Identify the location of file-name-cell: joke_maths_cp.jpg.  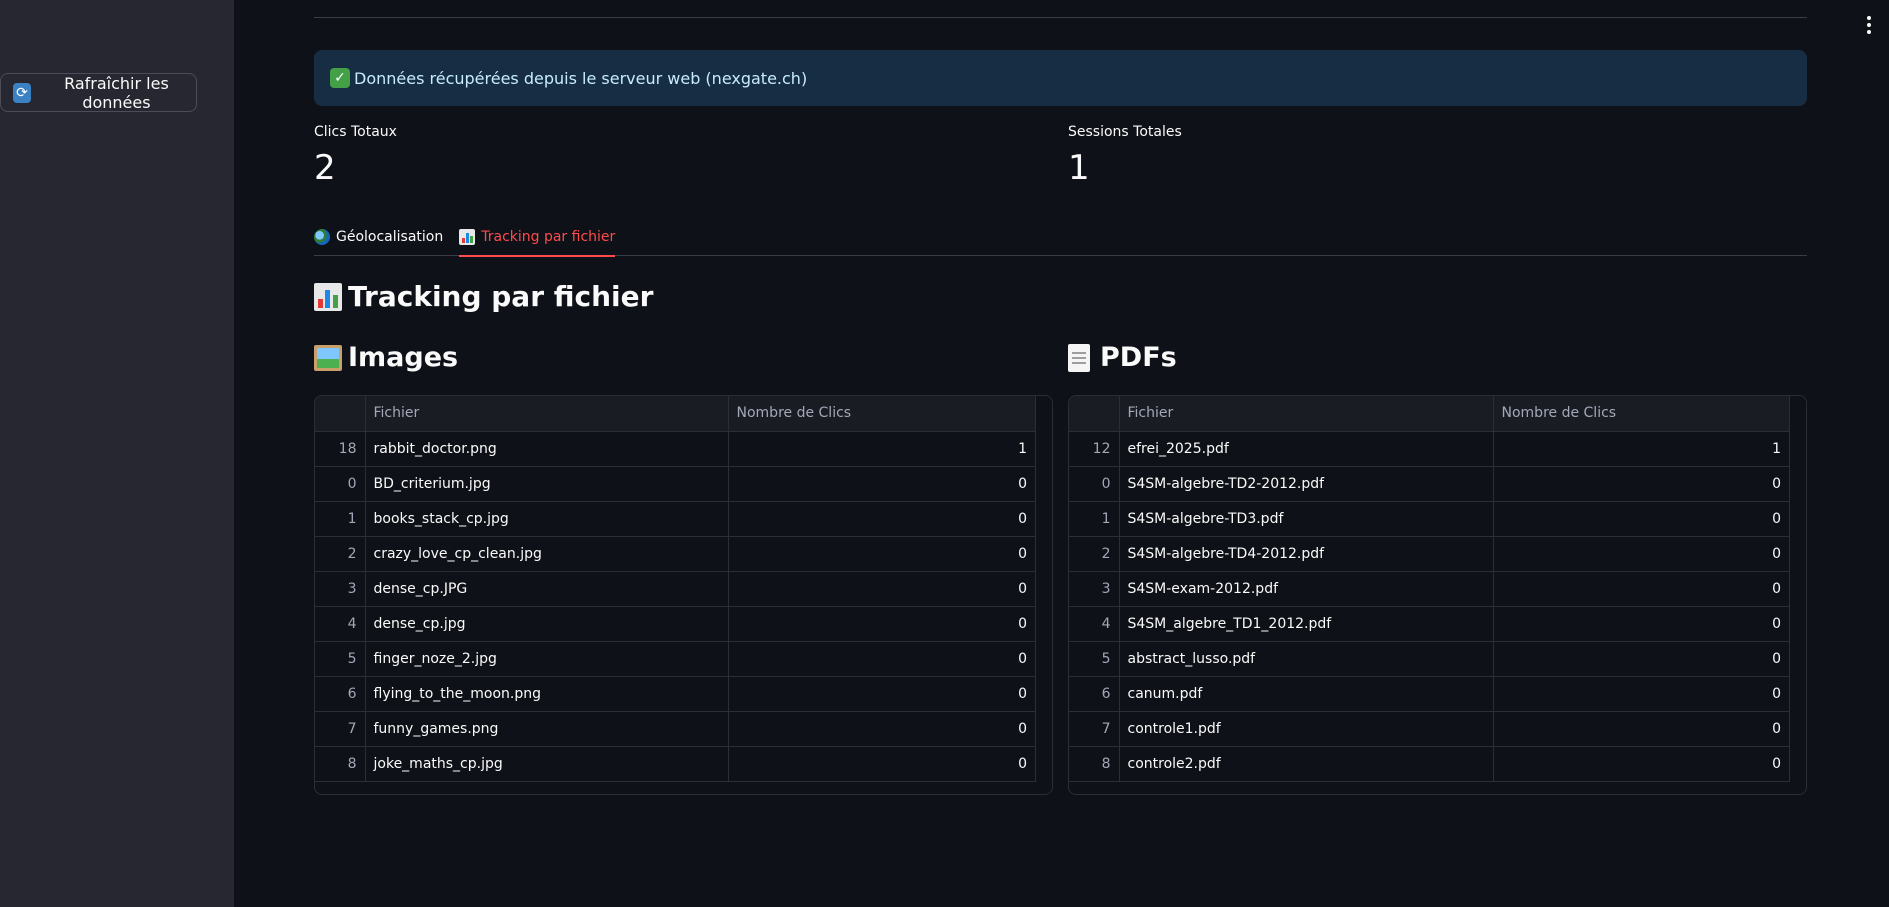
(547, 764).